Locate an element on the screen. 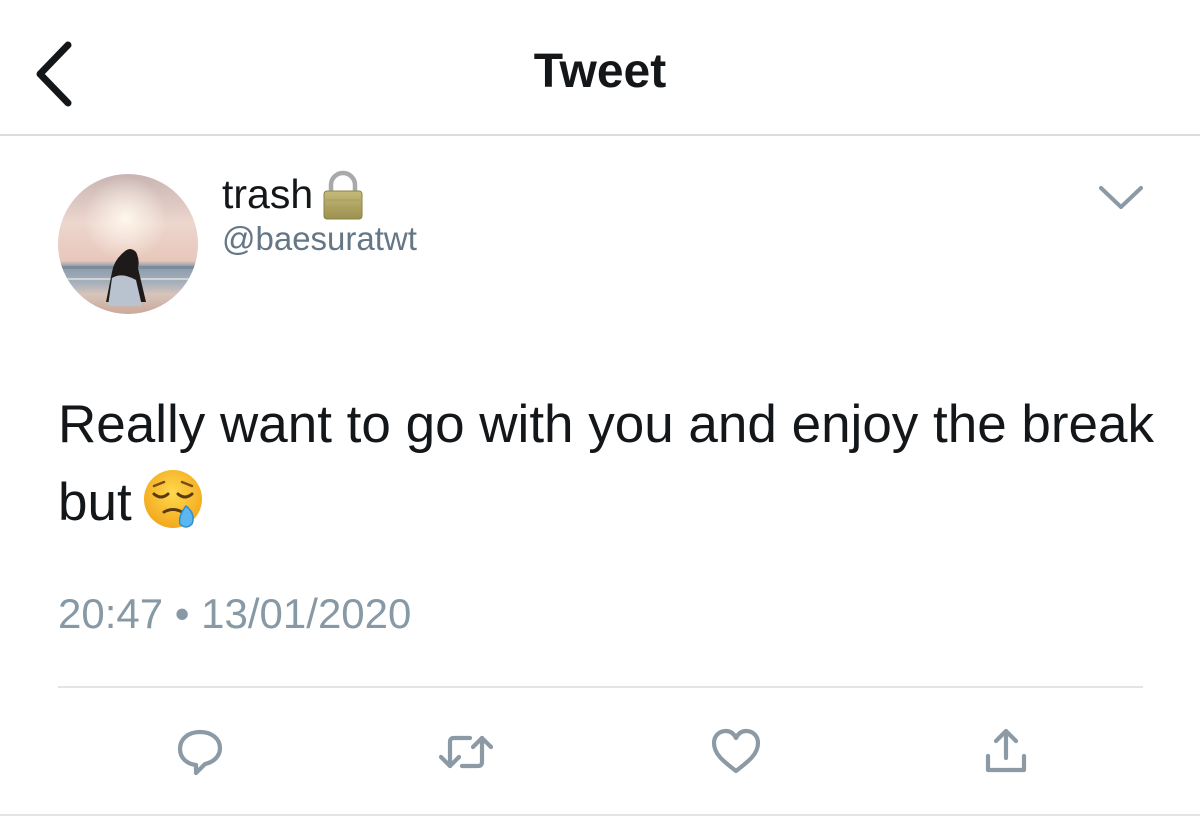  share-icon is located at coordinates (1006, 750).